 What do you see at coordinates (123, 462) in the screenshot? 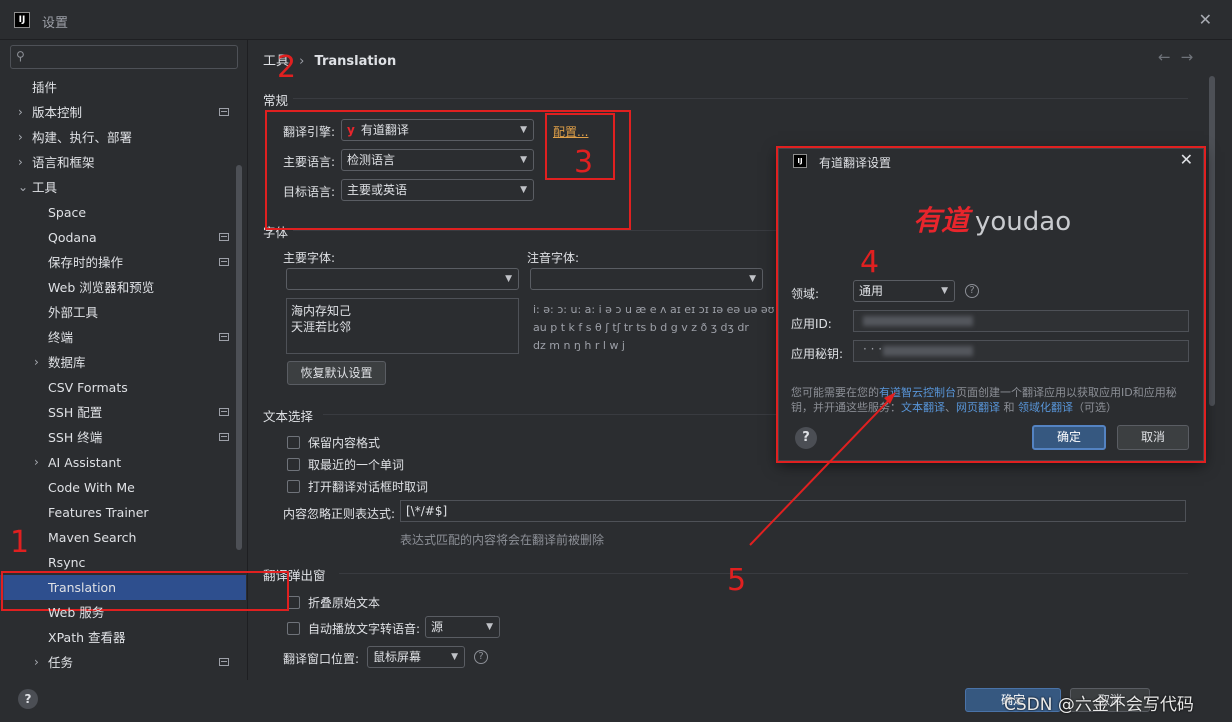
I see `sidebar-item: › AI Assistant` at bounding box center [123, 462].